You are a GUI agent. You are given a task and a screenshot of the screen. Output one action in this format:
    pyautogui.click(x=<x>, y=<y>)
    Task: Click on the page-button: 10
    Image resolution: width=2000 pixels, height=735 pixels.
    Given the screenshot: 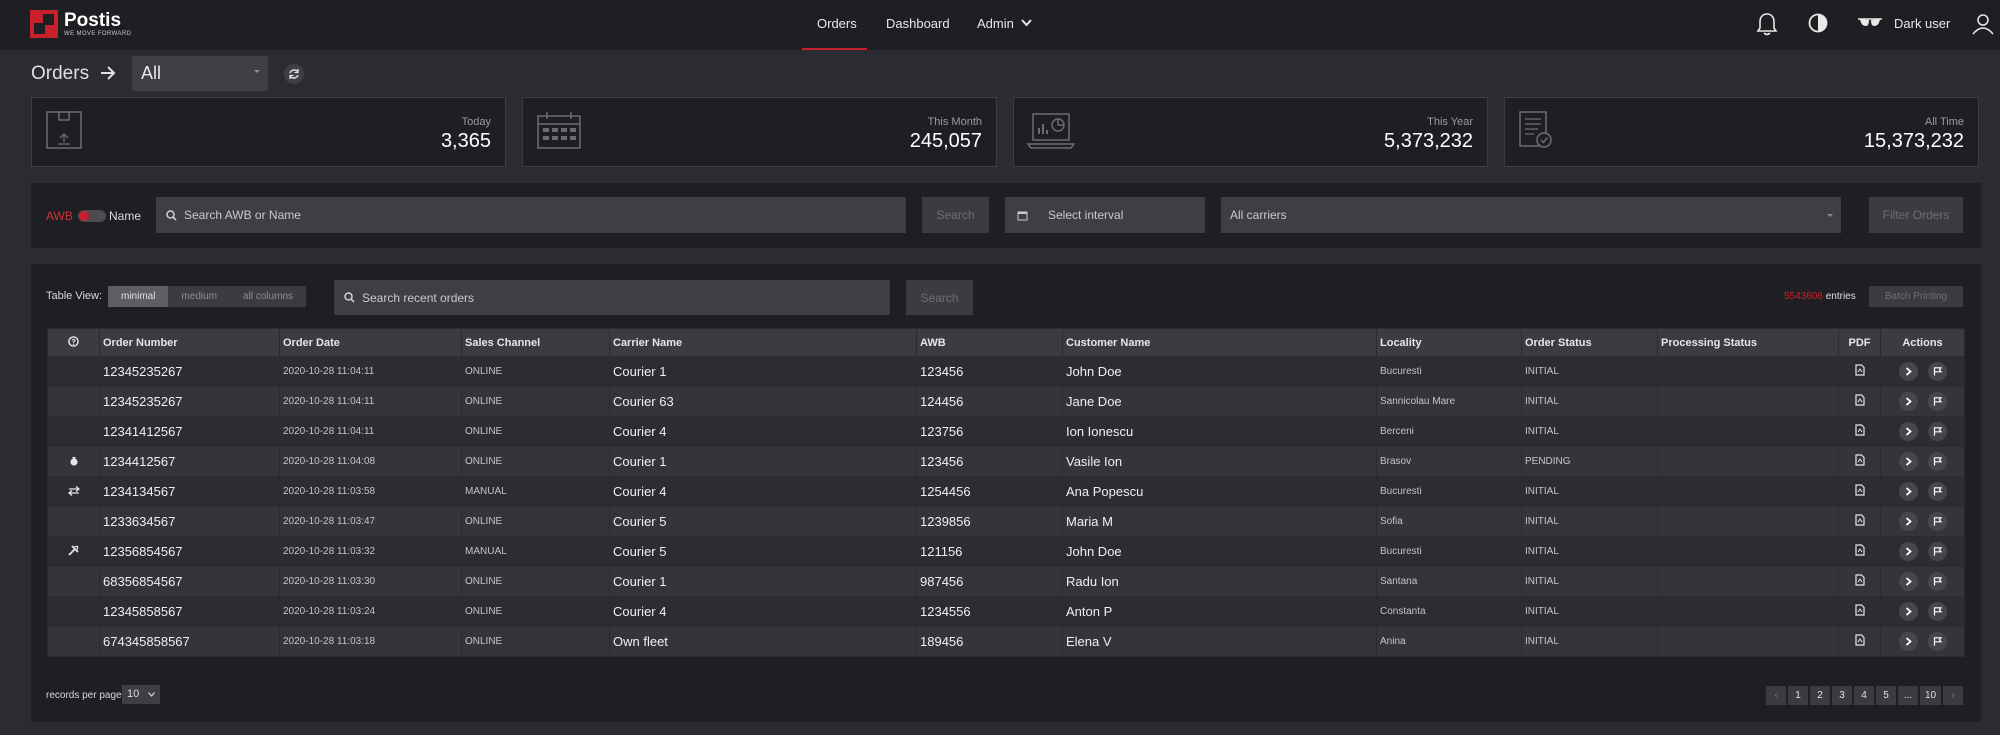 What is the action you would take?
    pyautogui.click(x=1931, y=695)
    